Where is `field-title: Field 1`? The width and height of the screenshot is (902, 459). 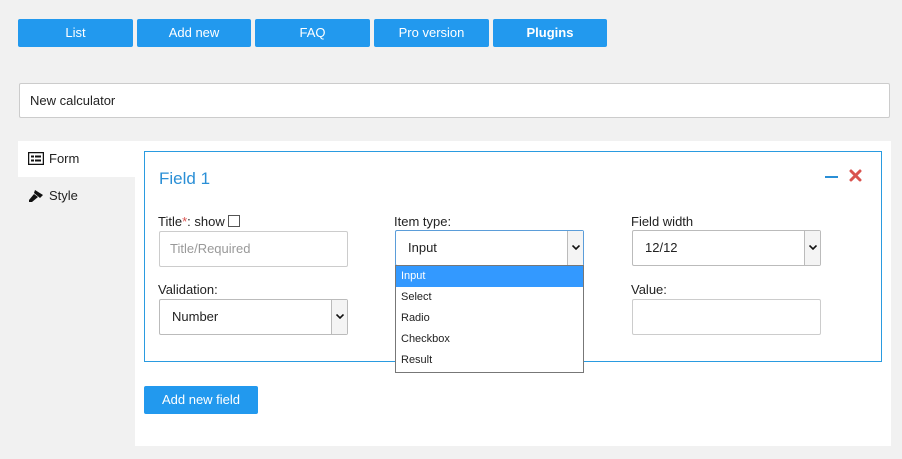 field-title: Field 1 is located at coordinates (185, 178).